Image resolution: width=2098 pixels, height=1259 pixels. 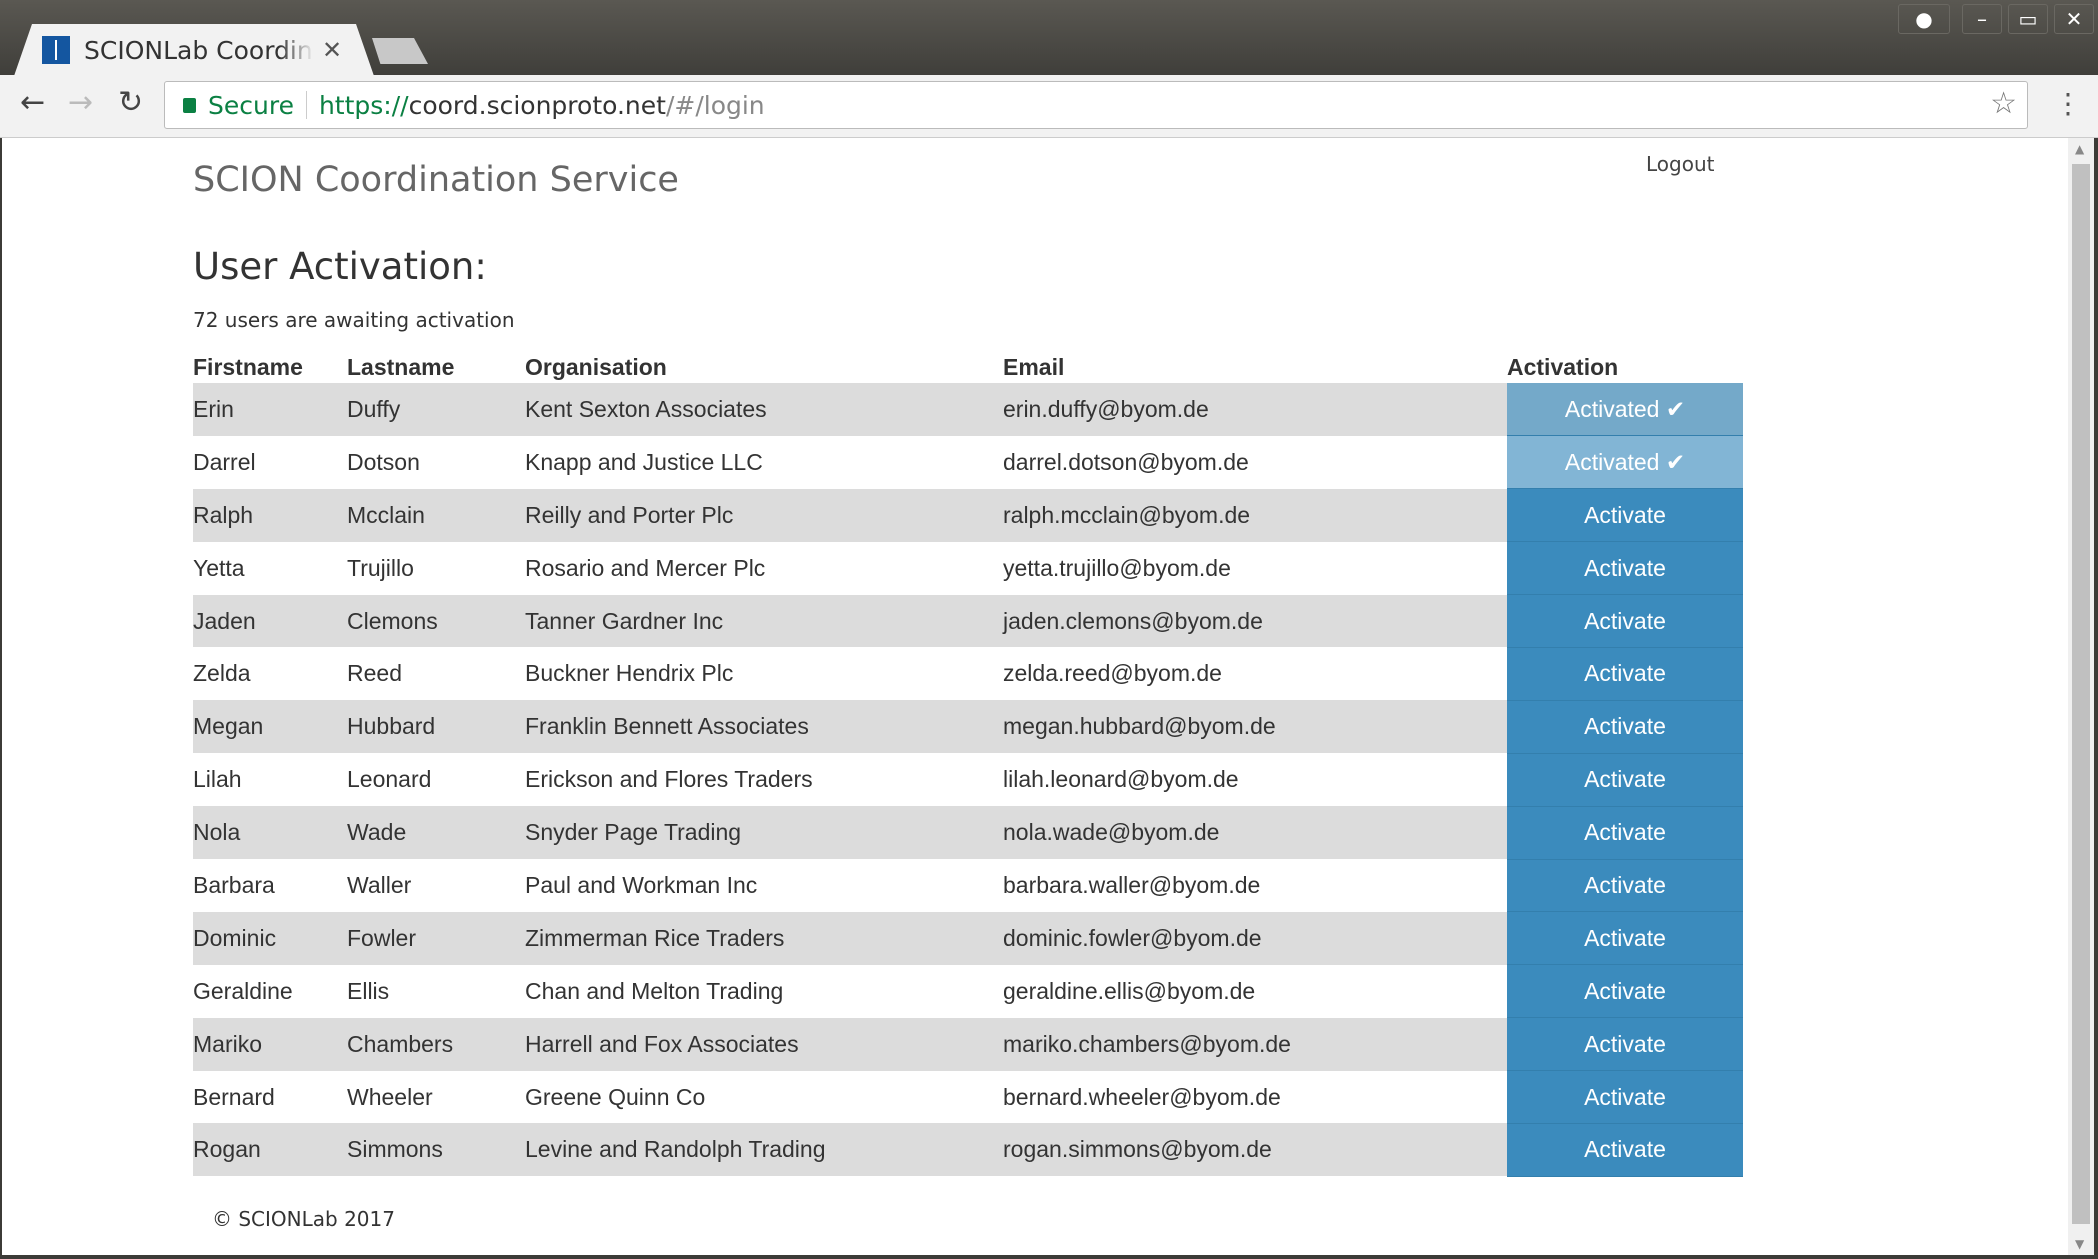 What do you see at coordinates (306, 105) in the screenshot?
I see `divider` at bounding box center [306, 105].